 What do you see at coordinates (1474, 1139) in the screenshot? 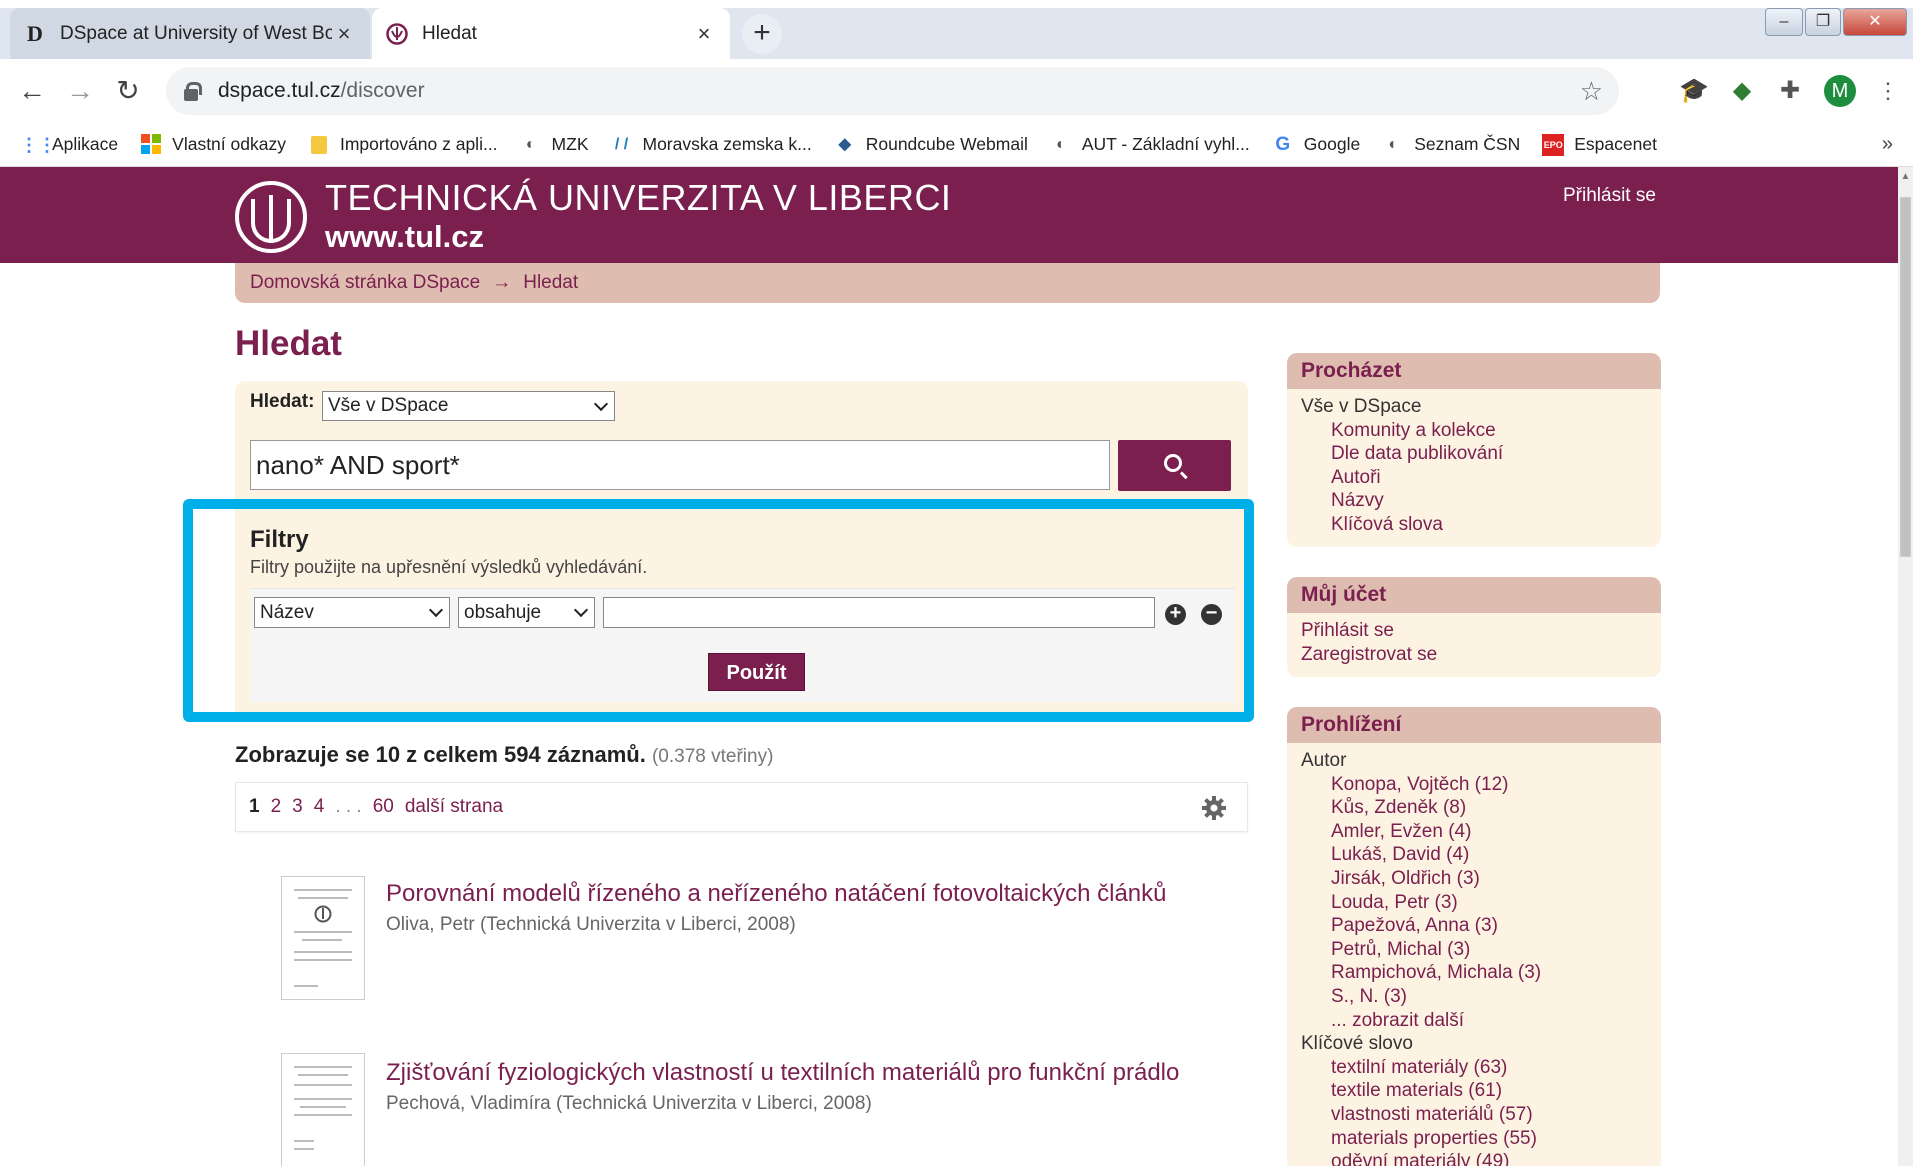
I see `facet-keyword-link: materials properties (55)` at bounding box center [1474, 1139].